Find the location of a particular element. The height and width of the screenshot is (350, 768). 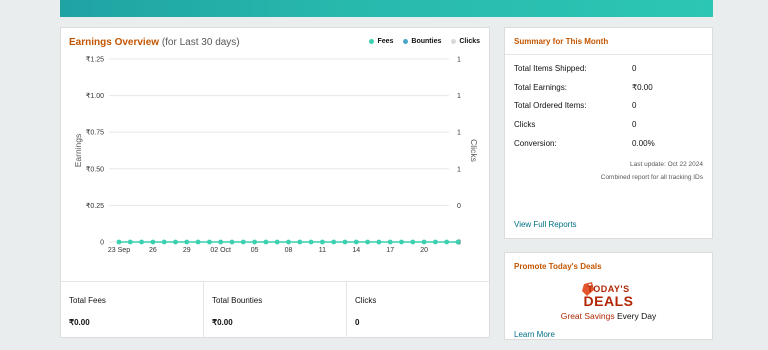

x-tick-label: 08 is located at coordinates (289, 250).